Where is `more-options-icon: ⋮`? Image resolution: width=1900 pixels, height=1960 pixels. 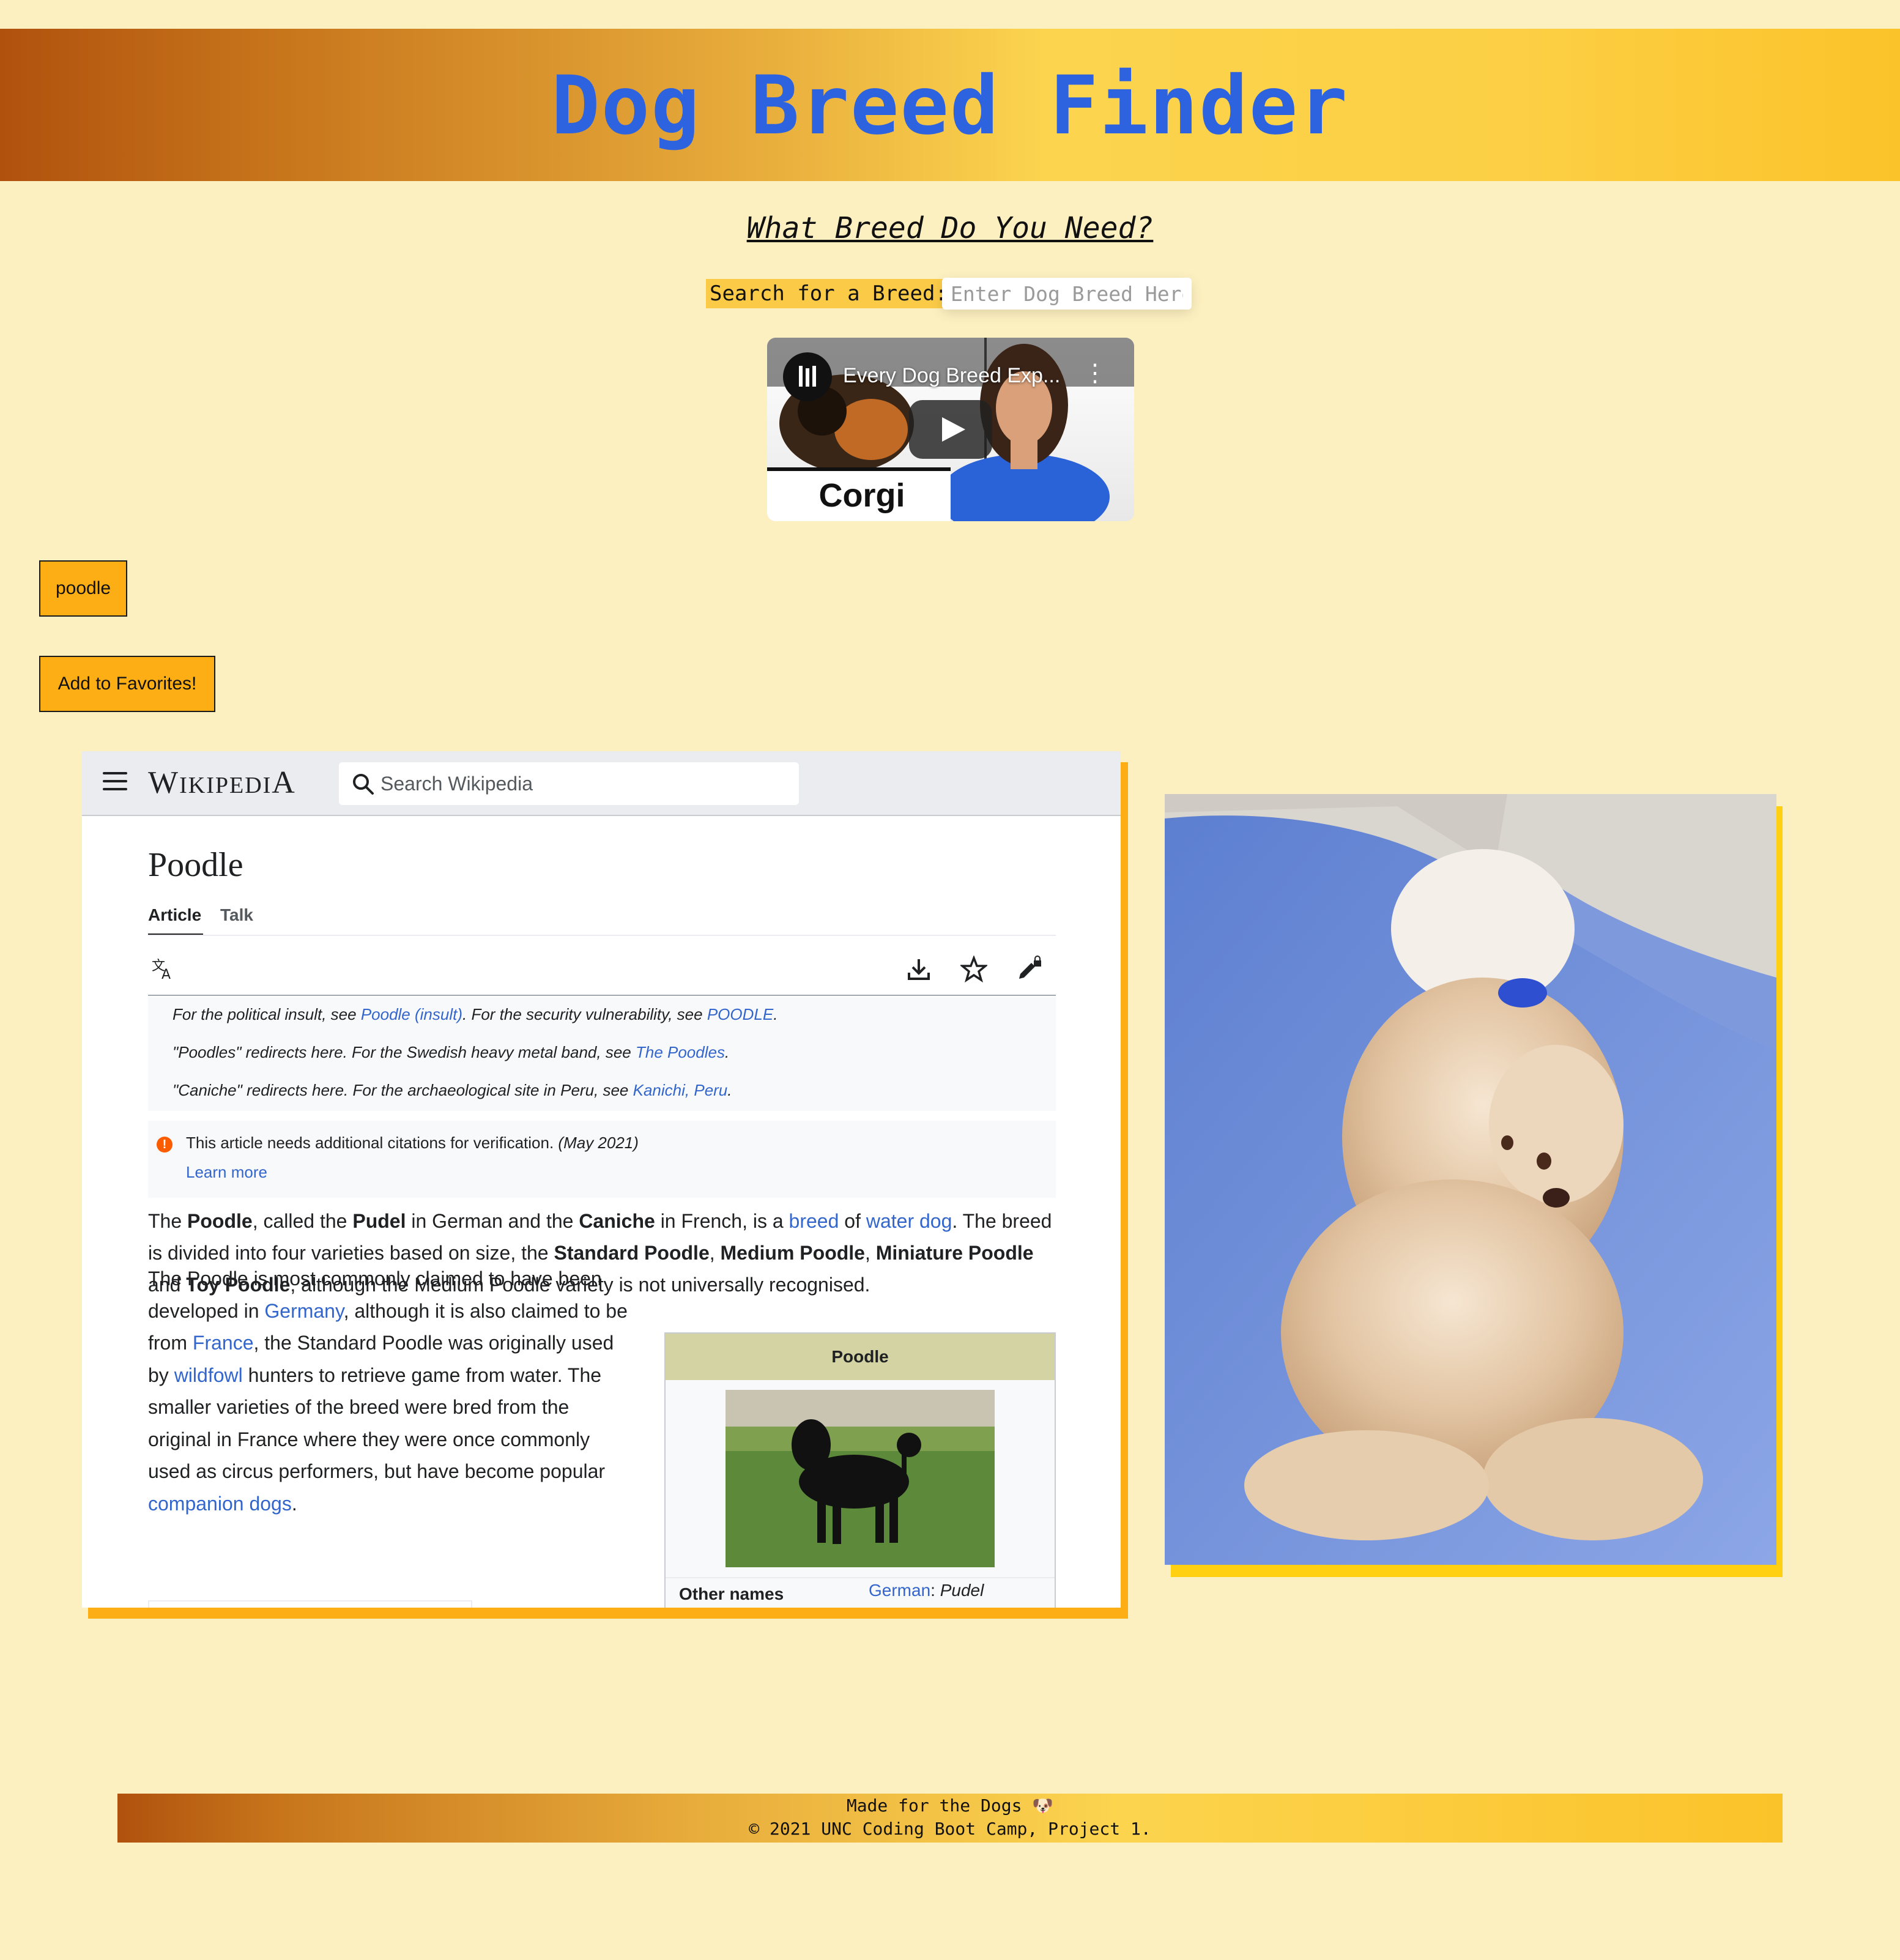
more-options-icon: ⋮ is located at coordinates (1095, 374).